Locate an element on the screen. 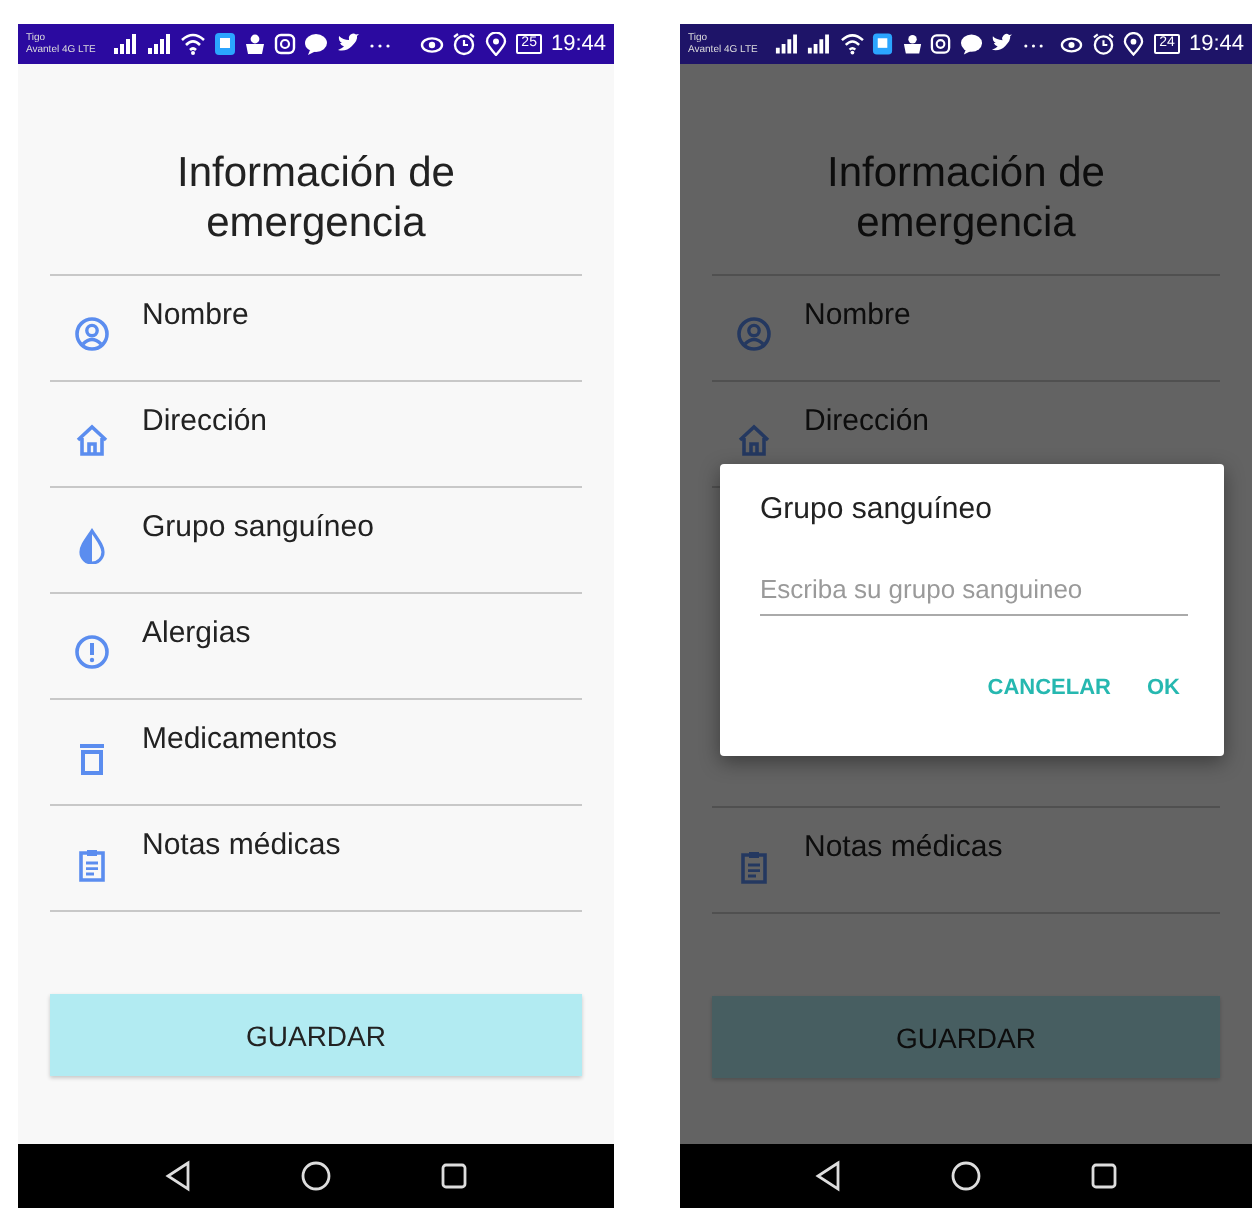 This screenshot has width=1252, height=1208. save-button: GUARDAR is located at coordinates (316, 1035).